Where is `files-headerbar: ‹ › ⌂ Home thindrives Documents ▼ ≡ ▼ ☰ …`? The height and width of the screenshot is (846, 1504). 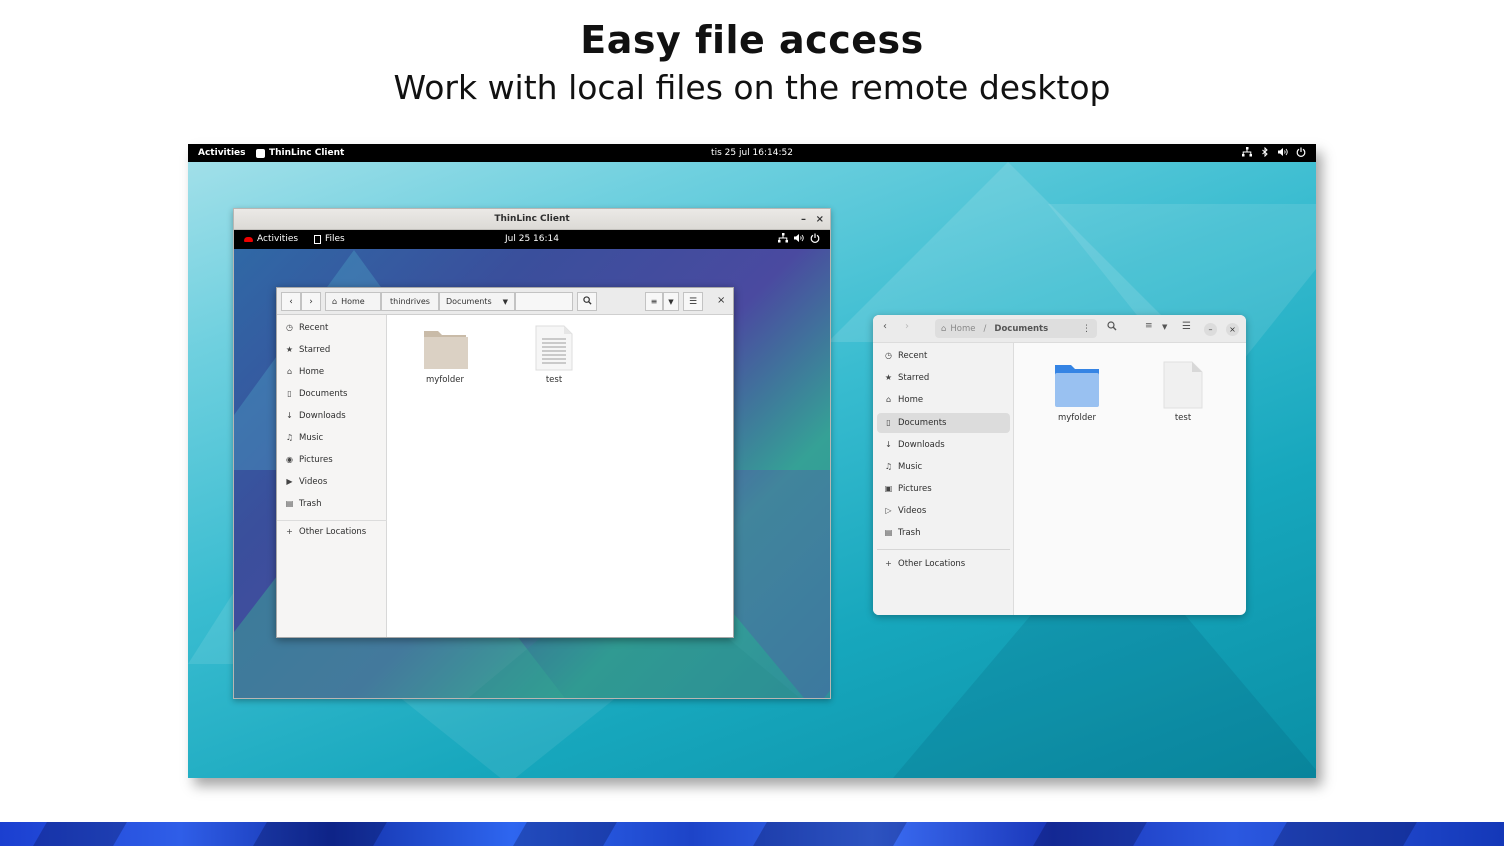
files-headerbar: ‹ › ⌂ Home thindrives Documents ▼ ≡ ▼ ☰ … is located at coordinates (505, 301).